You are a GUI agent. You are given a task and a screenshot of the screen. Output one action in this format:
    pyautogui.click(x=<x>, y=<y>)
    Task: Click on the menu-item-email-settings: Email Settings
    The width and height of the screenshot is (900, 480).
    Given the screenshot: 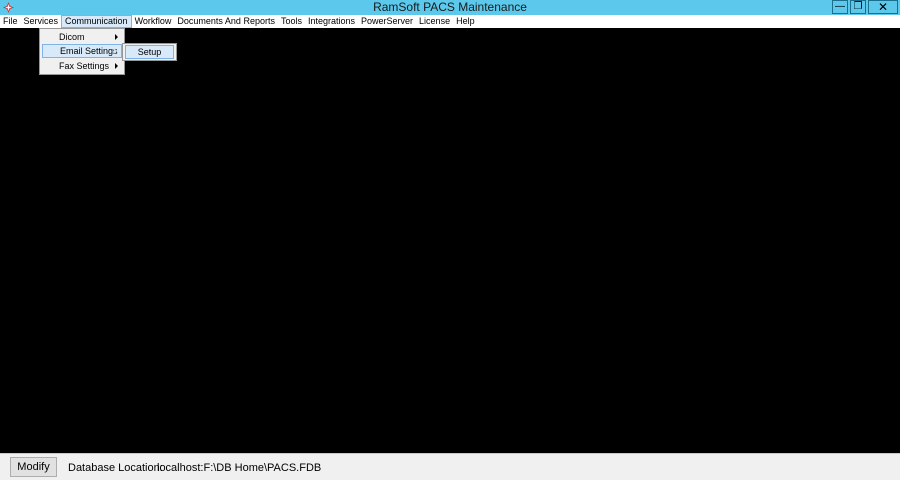 What is the action you would take?
    pyautogui.click(x=82, y=51)
    